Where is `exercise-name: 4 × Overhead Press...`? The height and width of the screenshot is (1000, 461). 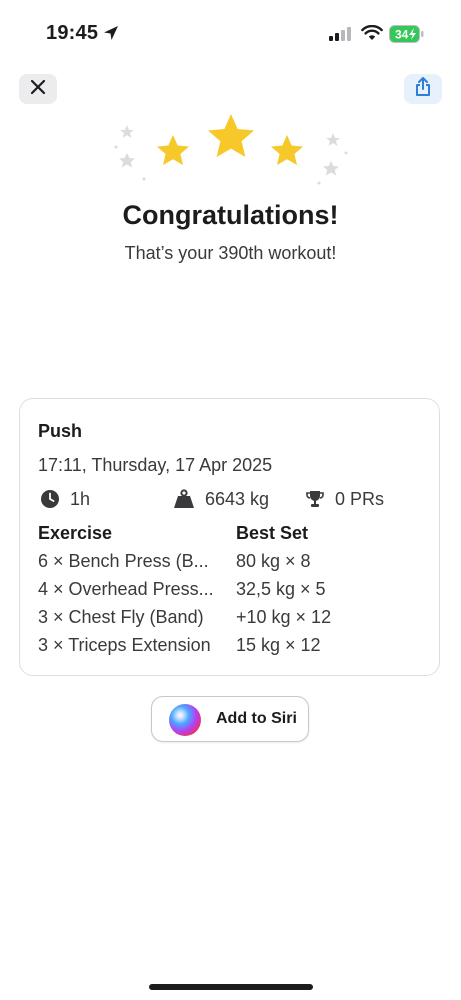 exercise-name: 4 × Overhead Press... is located at coordinates (126, 589).